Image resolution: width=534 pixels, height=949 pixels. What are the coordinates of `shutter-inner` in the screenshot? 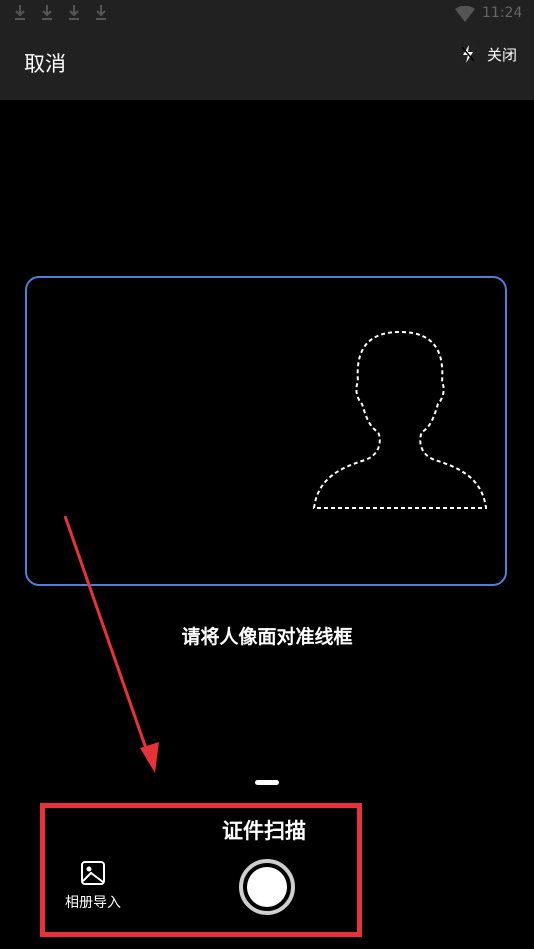 It's located at (267, 887).